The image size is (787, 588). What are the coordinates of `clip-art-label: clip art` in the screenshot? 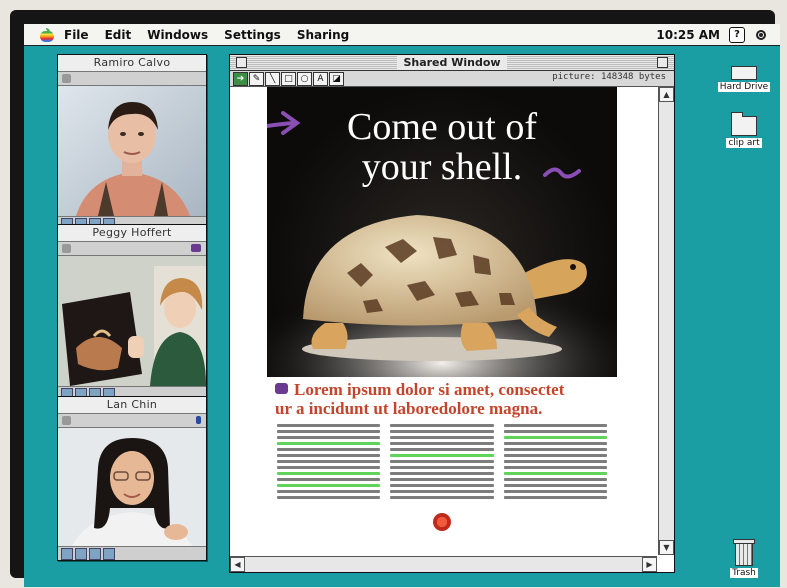 It's located at (744, 143).